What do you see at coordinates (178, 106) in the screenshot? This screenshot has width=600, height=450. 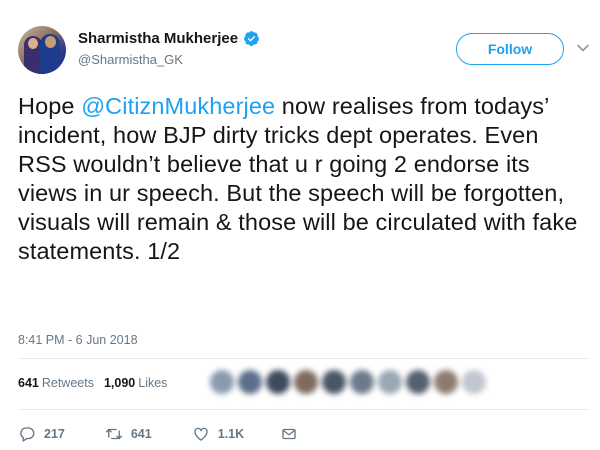 I see `mention-link: @CitiznMukherjee` at bounding box center [178, 106].